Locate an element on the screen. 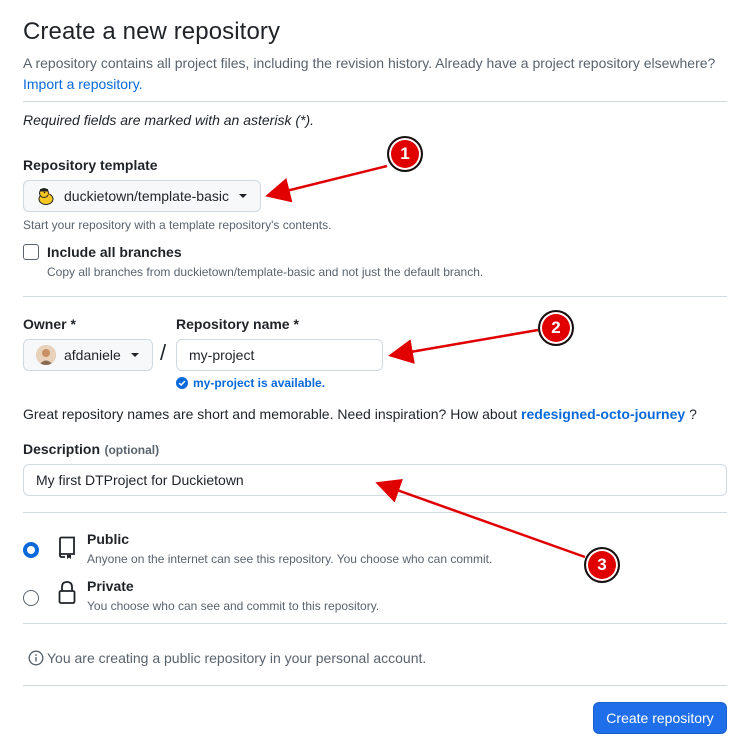 The width and height of the screenshot is (746, 752). annotation-marker-1: 1 is located at coordinates (405, 154).